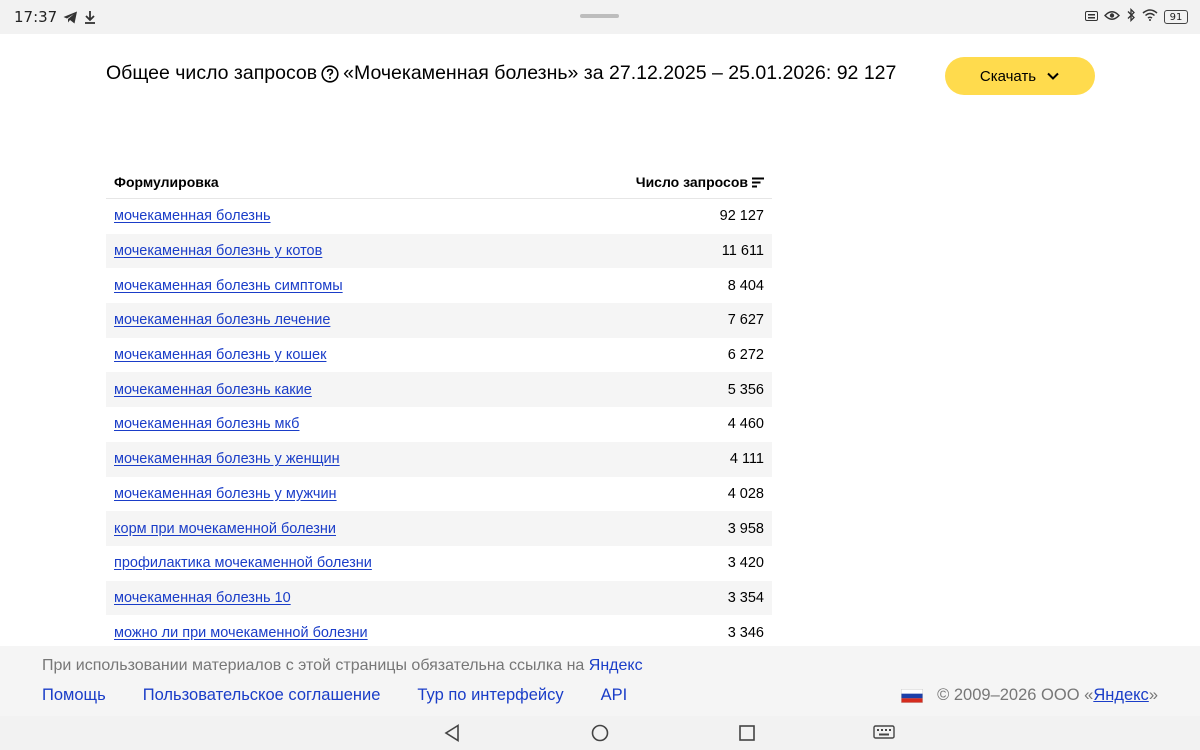 The width and height of the screenshot is (1200, 750). I want to click on table-row: профилактика мочекаменной болезни 3 420, so click(439, 563).